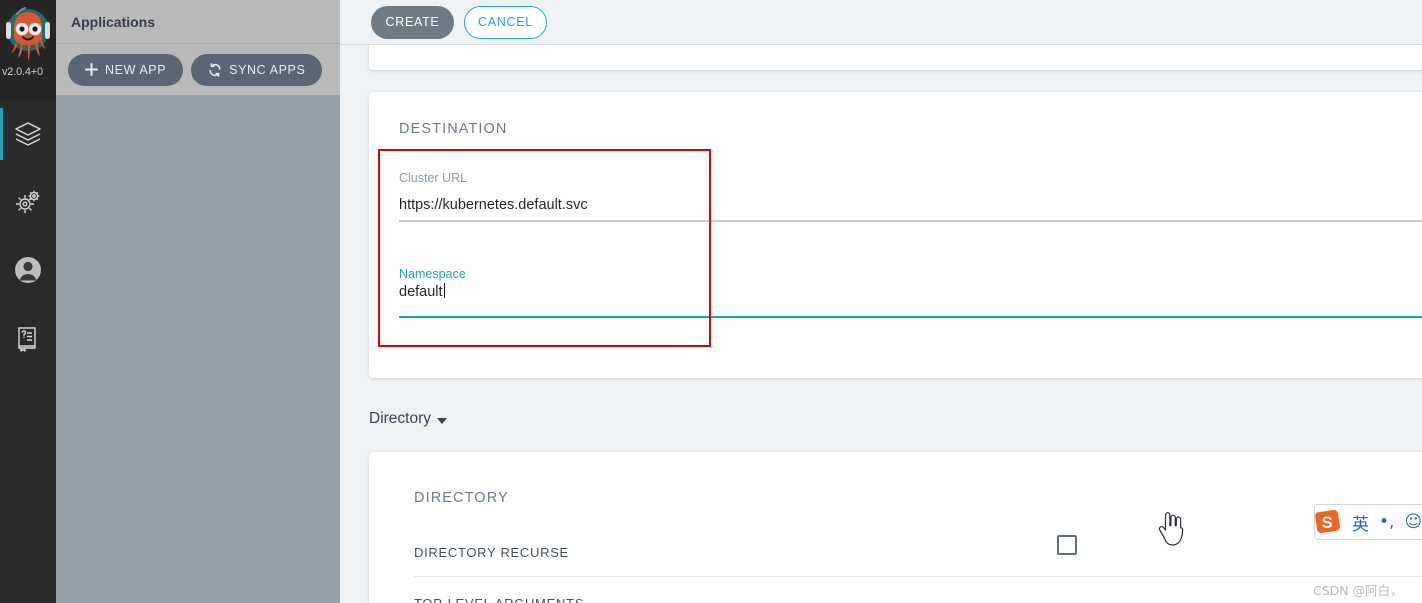  Describe the element at coordinates (400, 418) in the screenshot. I see `source-type-label: Directory` at that location.